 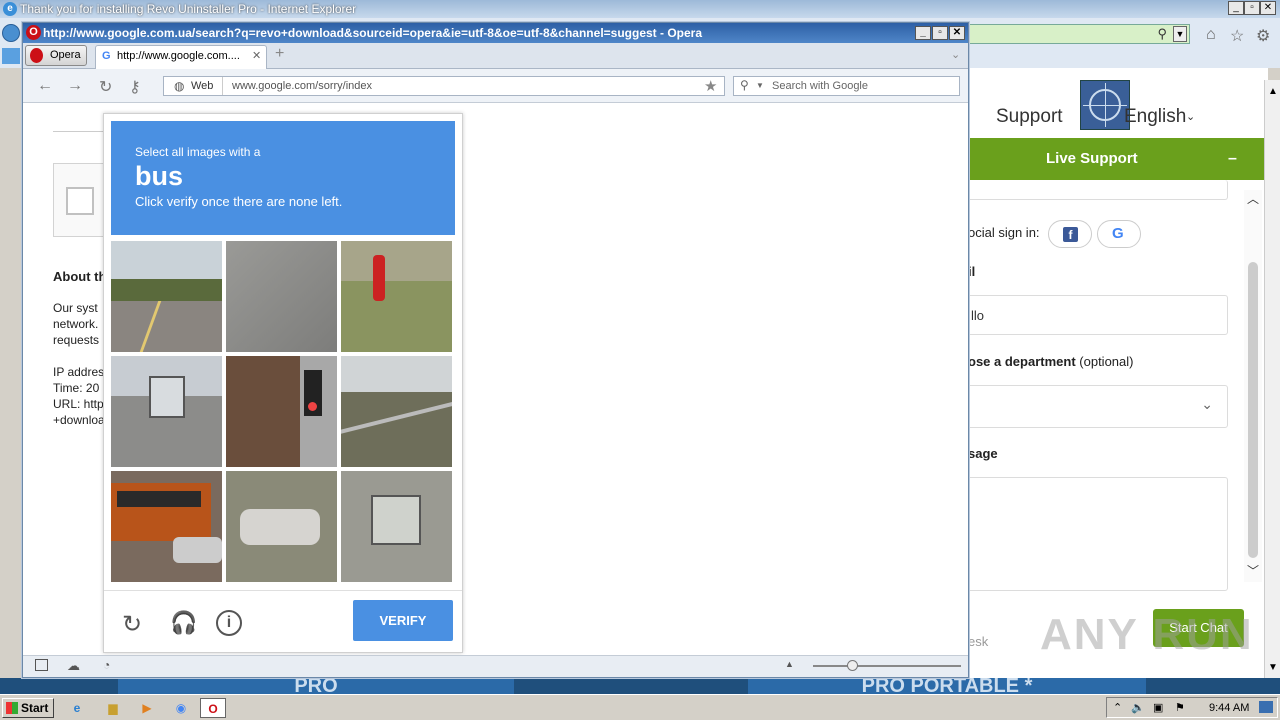 I want to click on recaptcha-checkbox-box, so click(x=79, y=200).